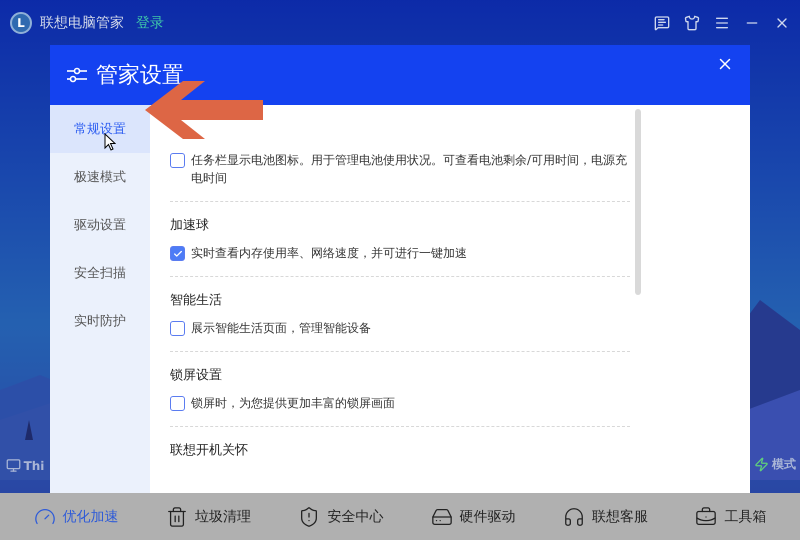 The width and height of the screenshot is (800, 540). What do you see at coordinates (692, 22) in the screenshot?
I see `shirt-icon` at bounding box center [692, 22].